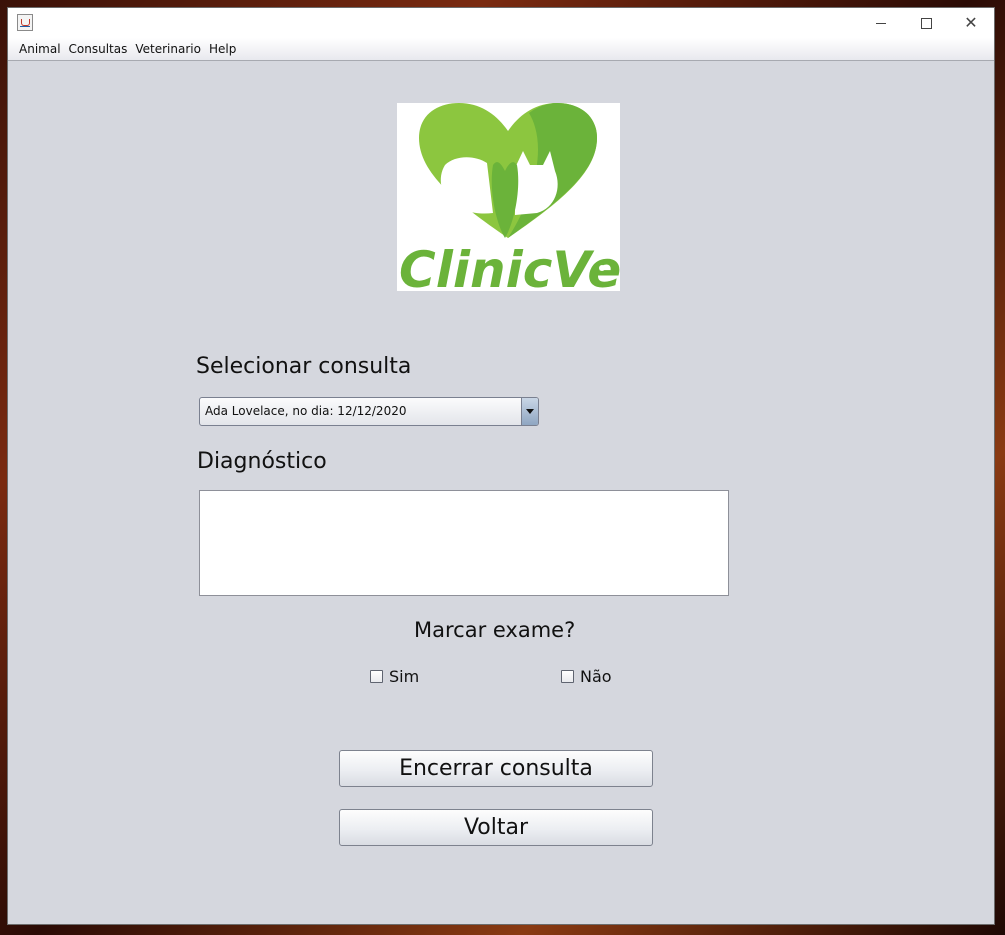 The image size is (1005, 935). I want to click on menu-bar: Animal Consultas Veterinario Help, so click(501, 49).